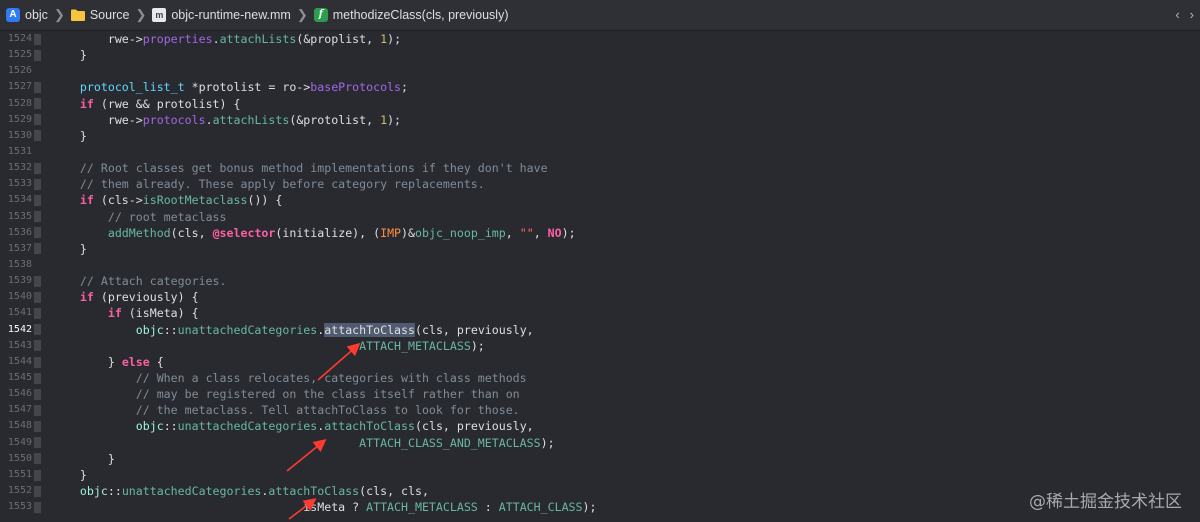  What do you see at coordinates (600, 152) in the screenshot?
I see `code-line: 1531` at bounding box center [600, 152].